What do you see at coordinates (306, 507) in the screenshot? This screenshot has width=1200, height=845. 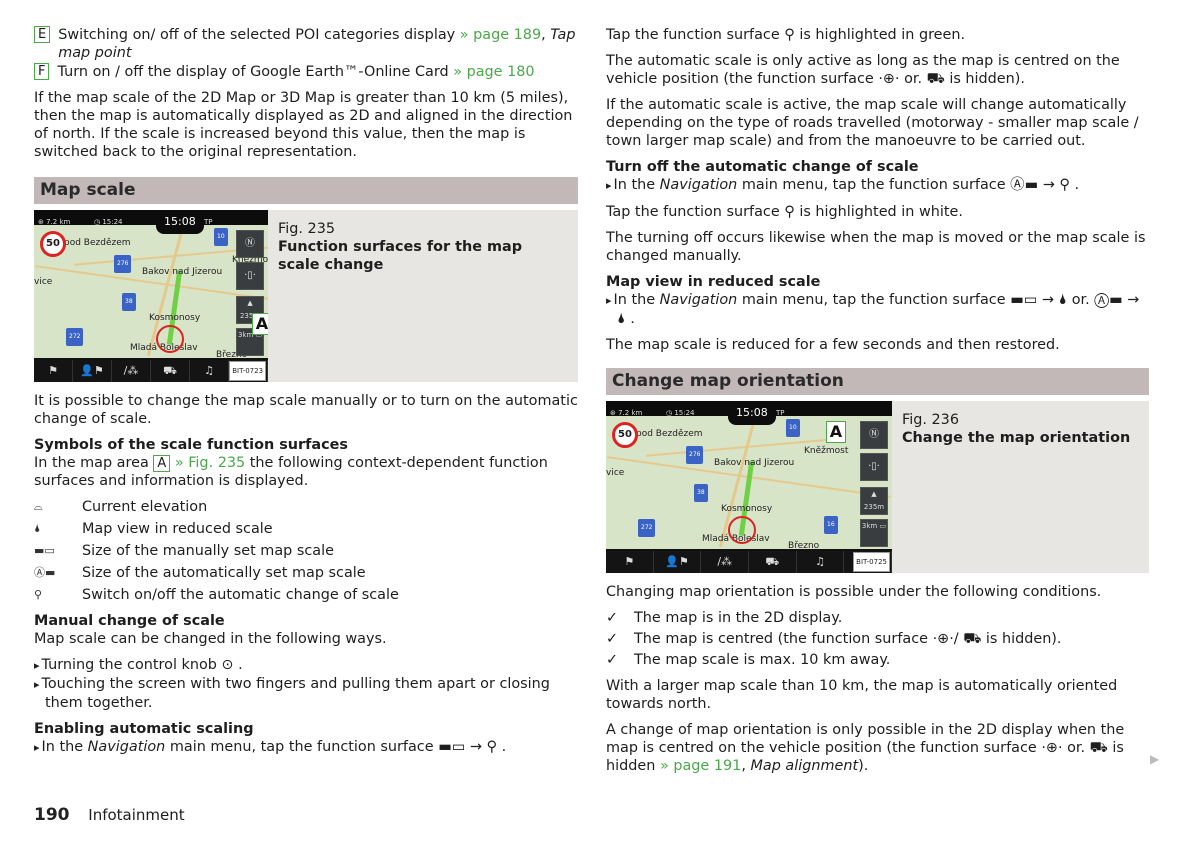 I see `symbol-row: ⌓ Current elevation` at bounding box center [306, 507].